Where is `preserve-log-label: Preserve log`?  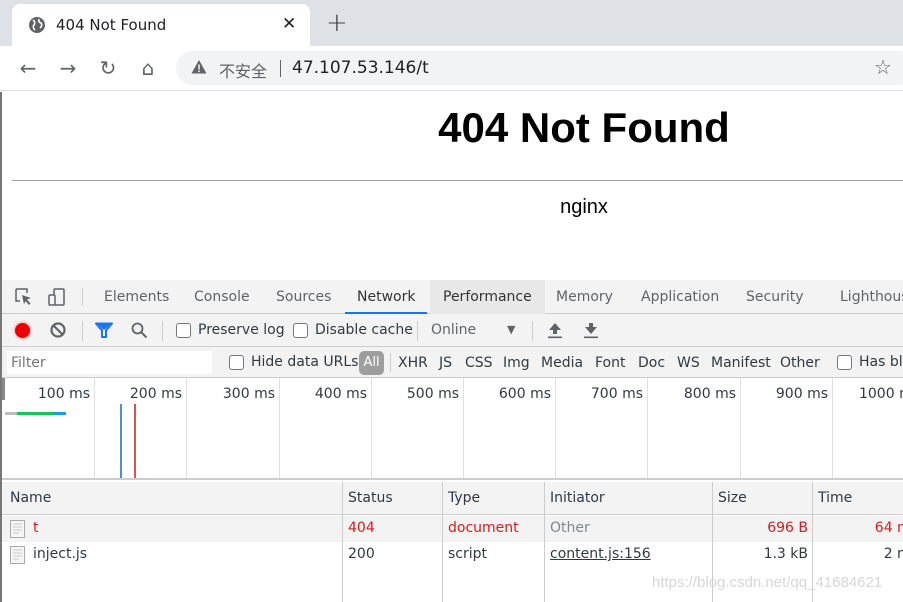
preserve-log-label: Preserve log is located at coordinates (241, 330).